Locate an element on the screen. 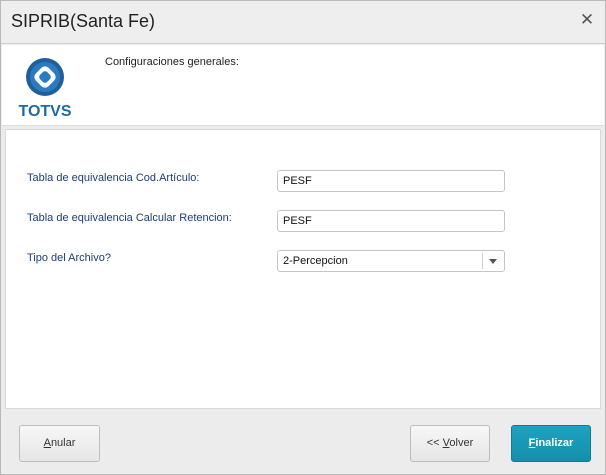 The width and height of the screenshot is (606, 475). field-label-tipo-archivo: Tipo del Archivo? is located at coordinates (69, 258).